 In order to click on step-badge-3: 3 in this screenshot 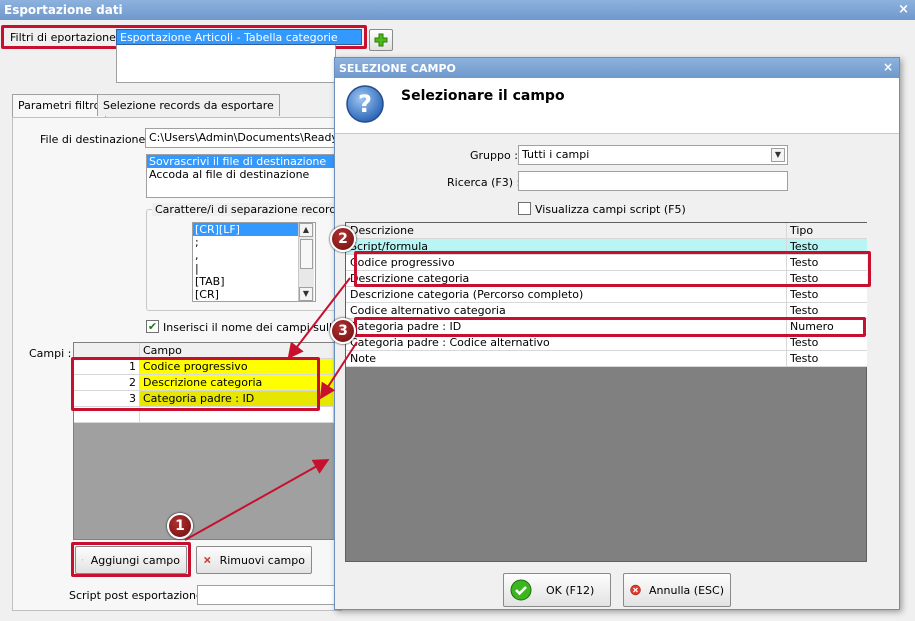, I will do `click(343, 331)`.